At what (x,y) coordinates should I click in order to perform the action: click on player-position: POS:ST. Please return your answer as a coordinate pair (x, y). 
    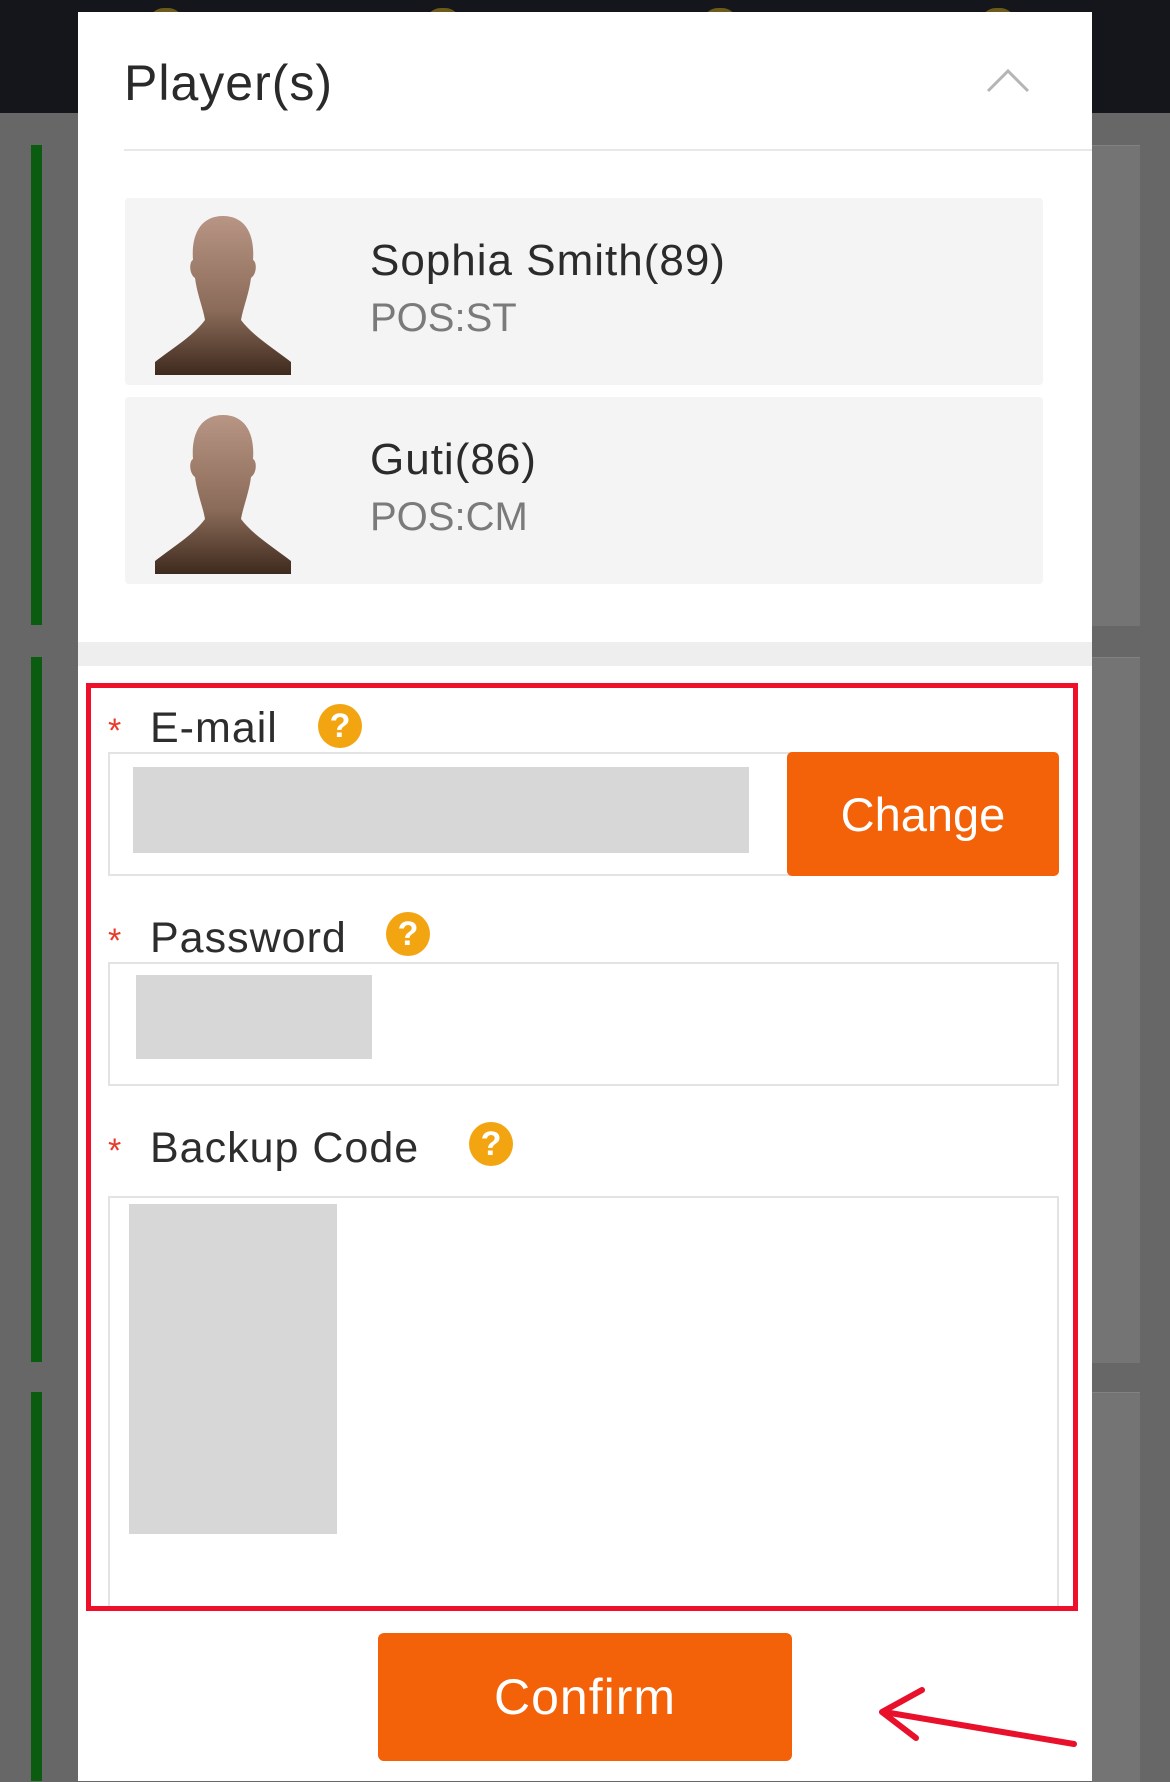
    Looking at the image, I should click on (443, 318).